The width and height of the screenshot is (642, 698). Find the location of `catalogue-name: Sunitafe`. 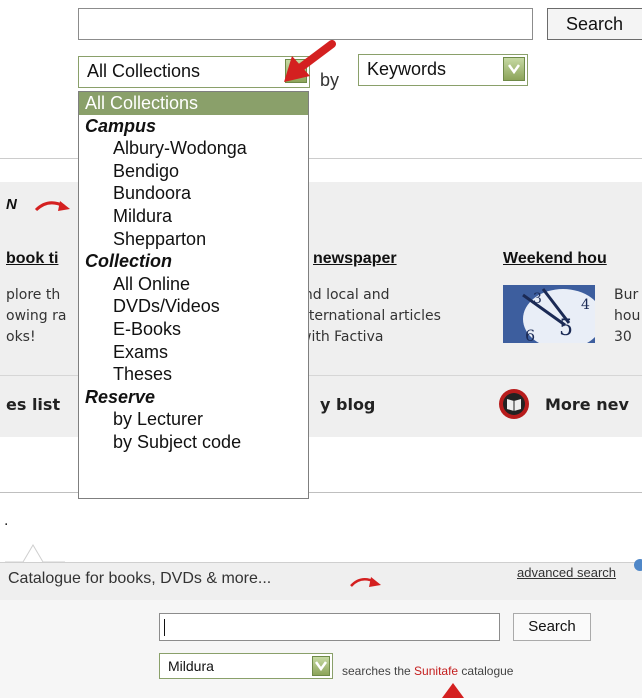

catalogue-name: Sunitafe is located at coordinates (436, 671).